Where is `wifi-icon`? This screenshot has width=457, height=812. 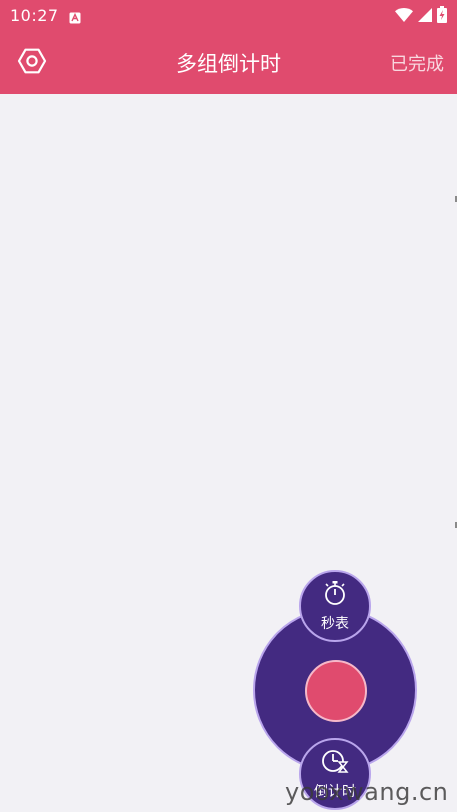
wifi-icon is located at coordinates (404, 16).